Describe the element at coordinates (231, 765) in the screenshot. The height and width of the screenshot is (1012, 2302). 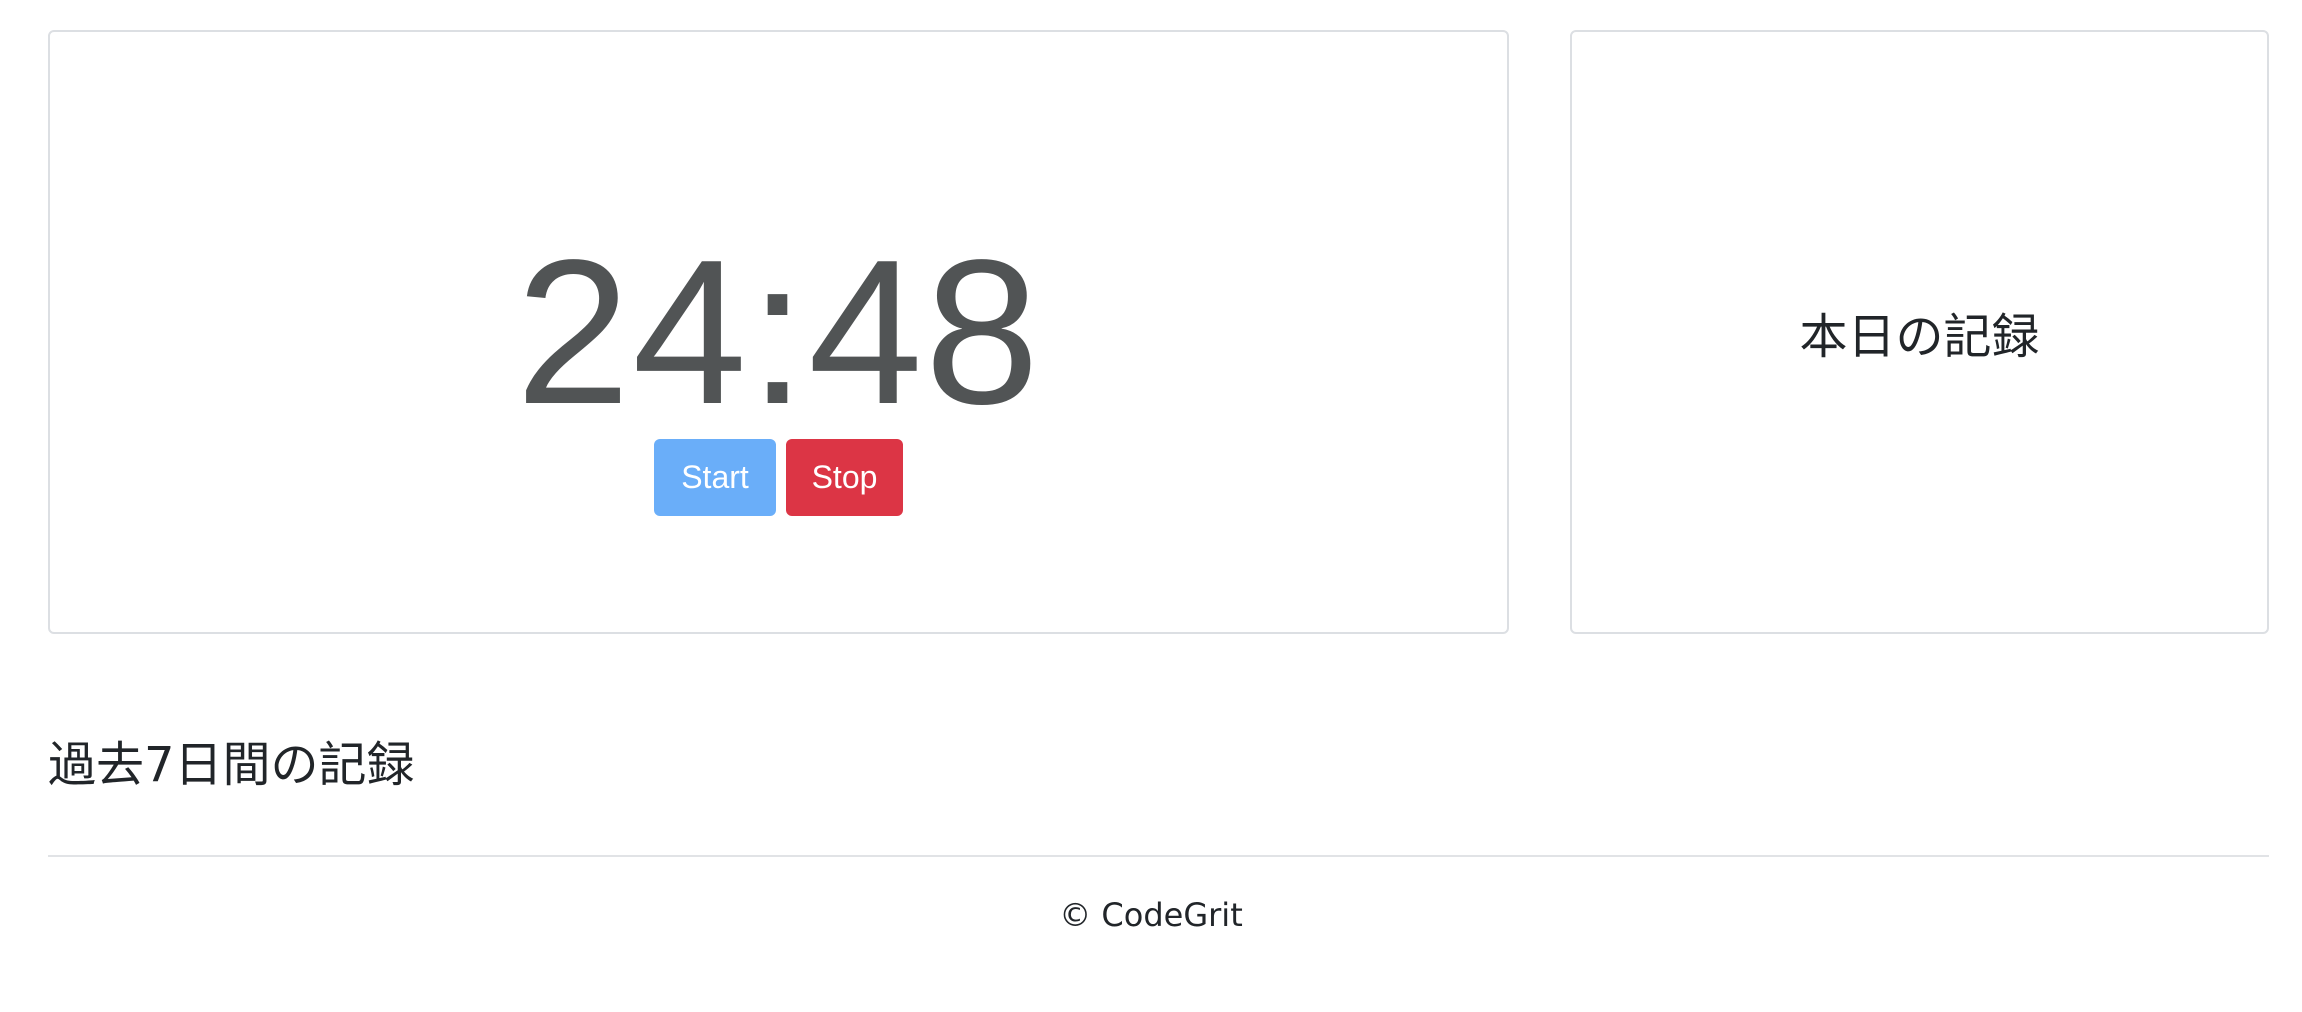
I see `past-week-record-title: 過去7日間の記録` at that location.